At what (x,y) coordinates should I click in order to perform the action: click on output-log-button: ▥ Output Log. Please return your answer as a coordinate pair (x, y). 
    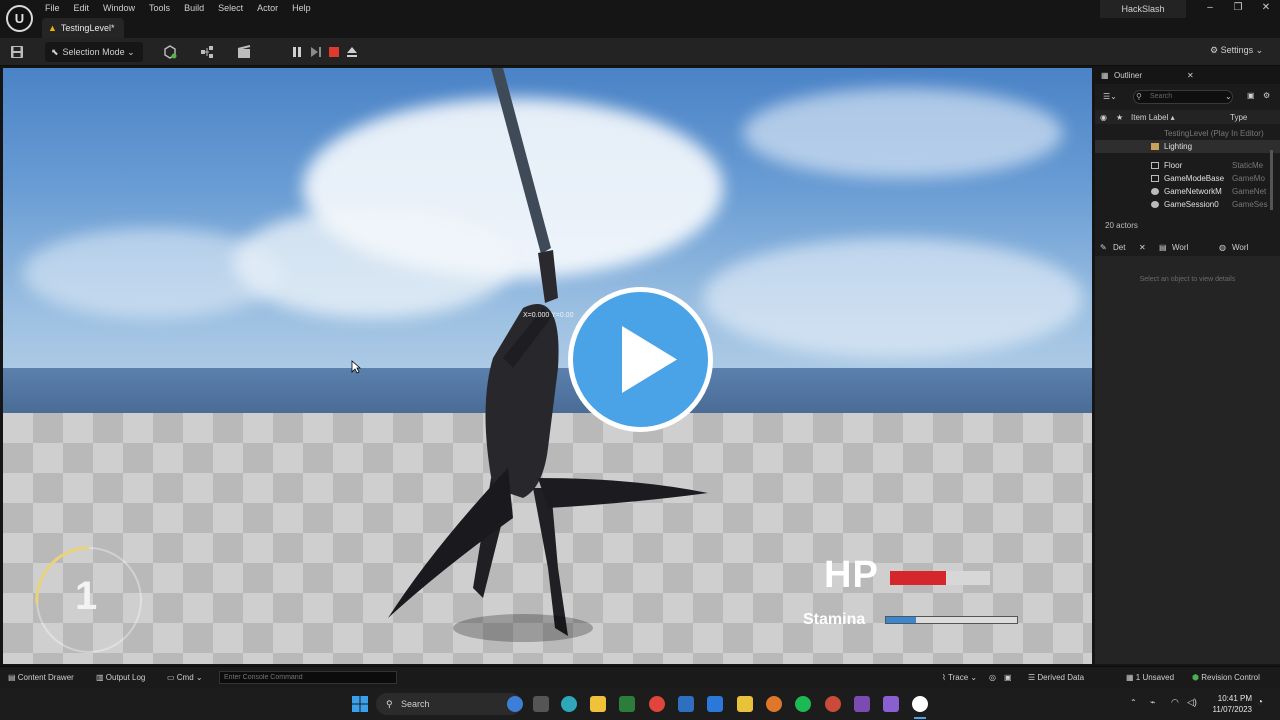
    Looking at the image, I should click on (120, 677).